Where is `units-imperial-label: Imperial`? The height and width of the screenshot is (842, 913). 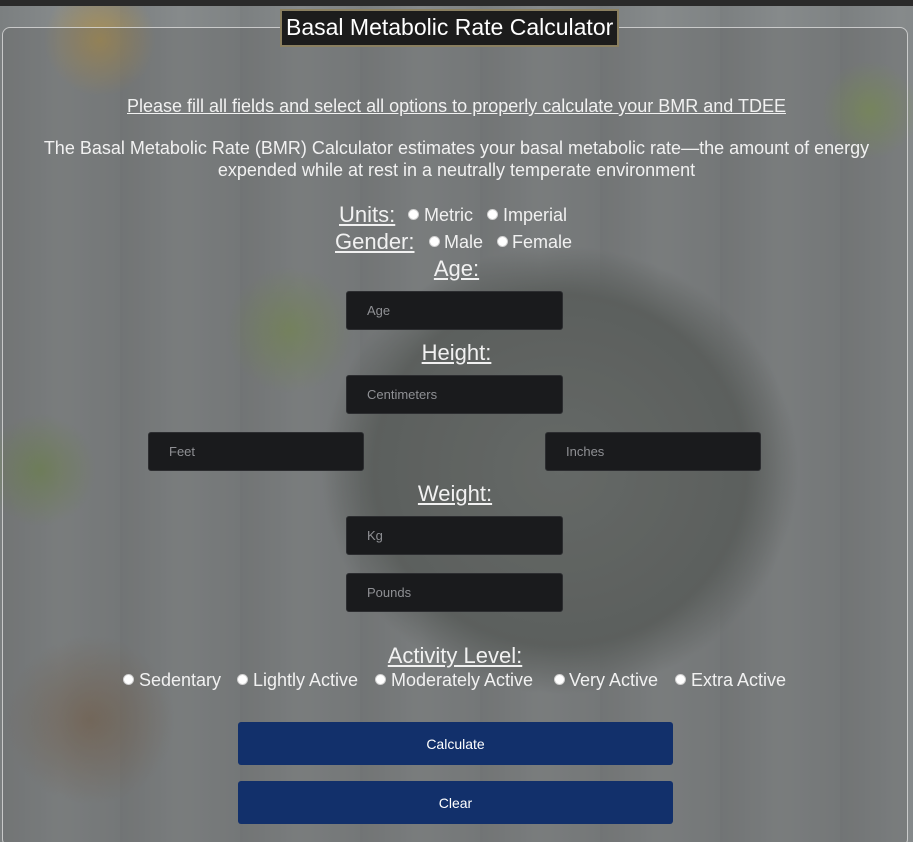 units-imperial-label: Imperial is located at coordinates (535, 215).